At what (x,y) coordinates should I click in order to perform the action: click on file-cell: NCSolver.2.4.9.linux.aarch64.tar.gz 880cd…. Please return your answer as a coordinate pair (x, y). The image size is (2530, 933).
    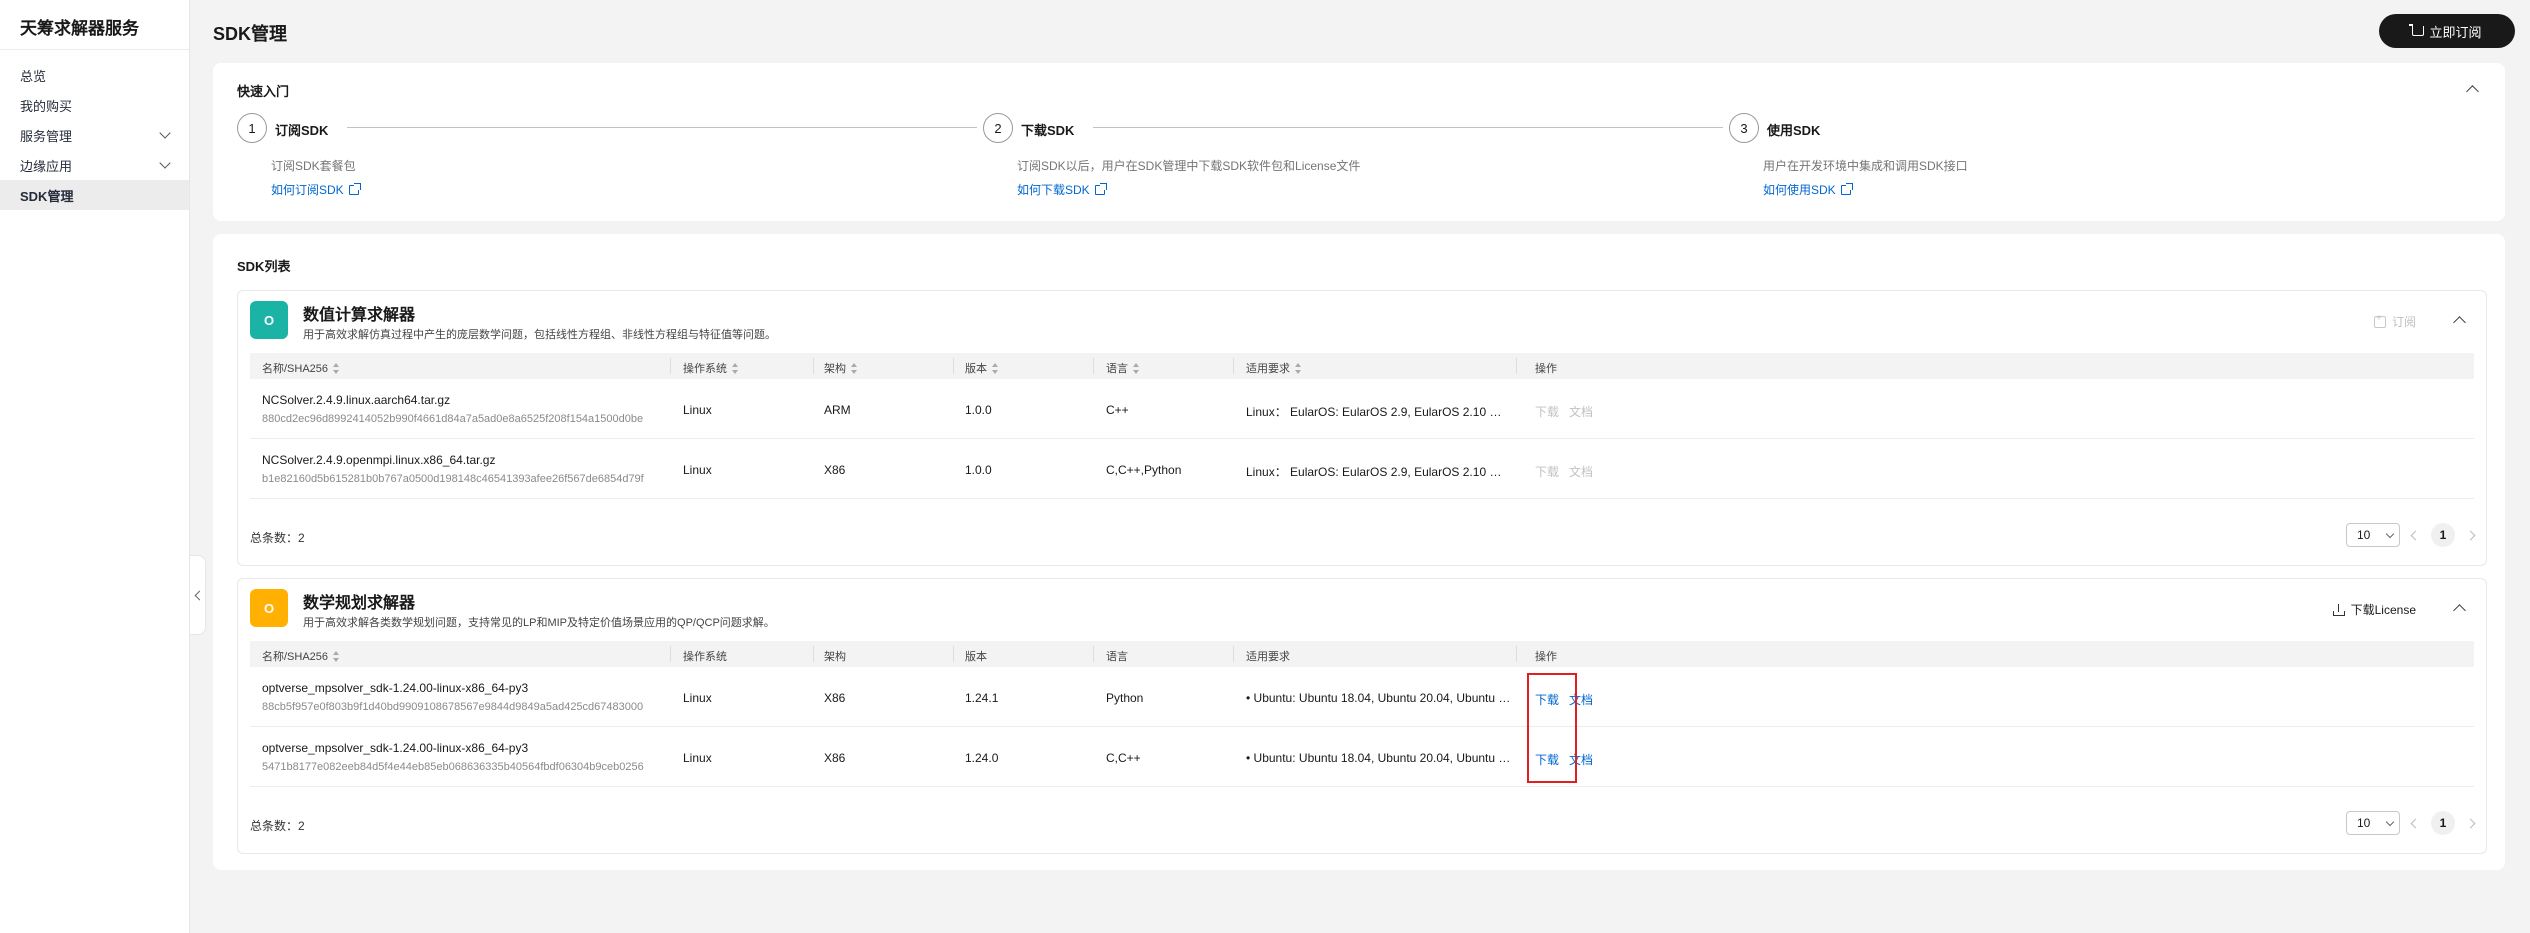
    Looking at the image, I should click on (452, 409).